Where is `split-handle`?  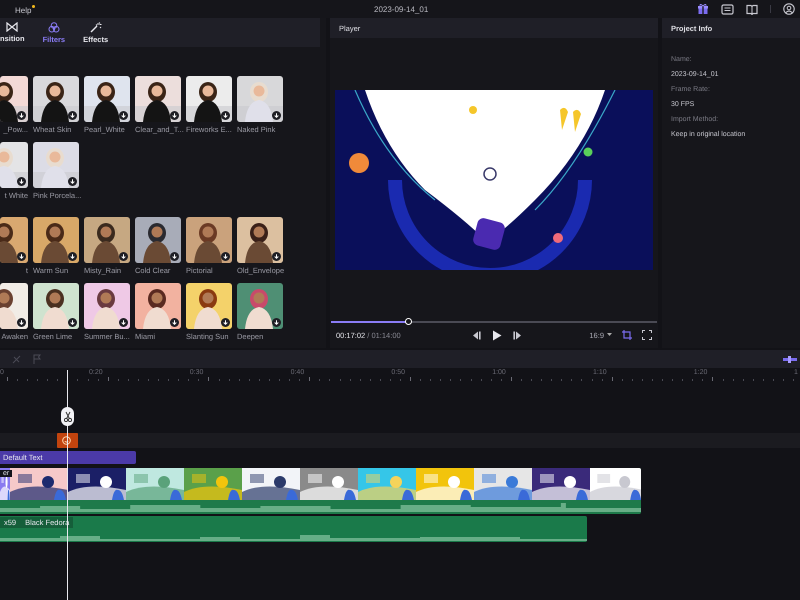
split-handle is located at coordinates (67, 416).